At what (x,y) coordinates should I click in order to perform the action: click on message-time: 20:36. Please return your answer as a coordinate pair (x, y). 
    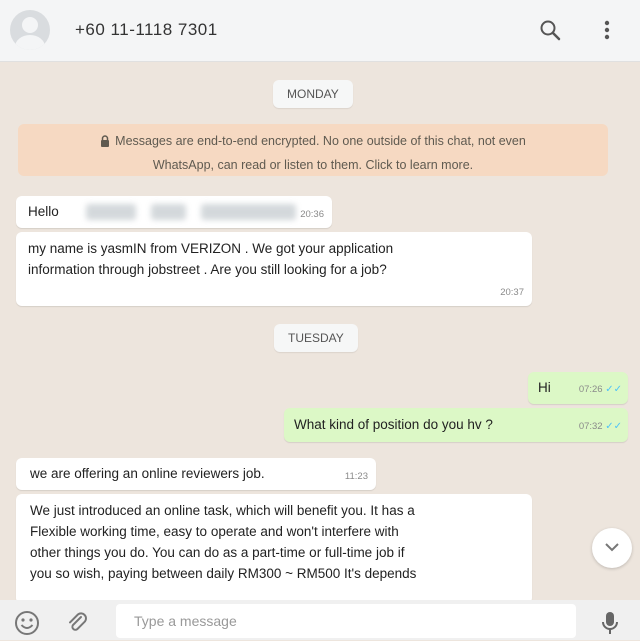
    Looking at the image, I should click on (312, 214).